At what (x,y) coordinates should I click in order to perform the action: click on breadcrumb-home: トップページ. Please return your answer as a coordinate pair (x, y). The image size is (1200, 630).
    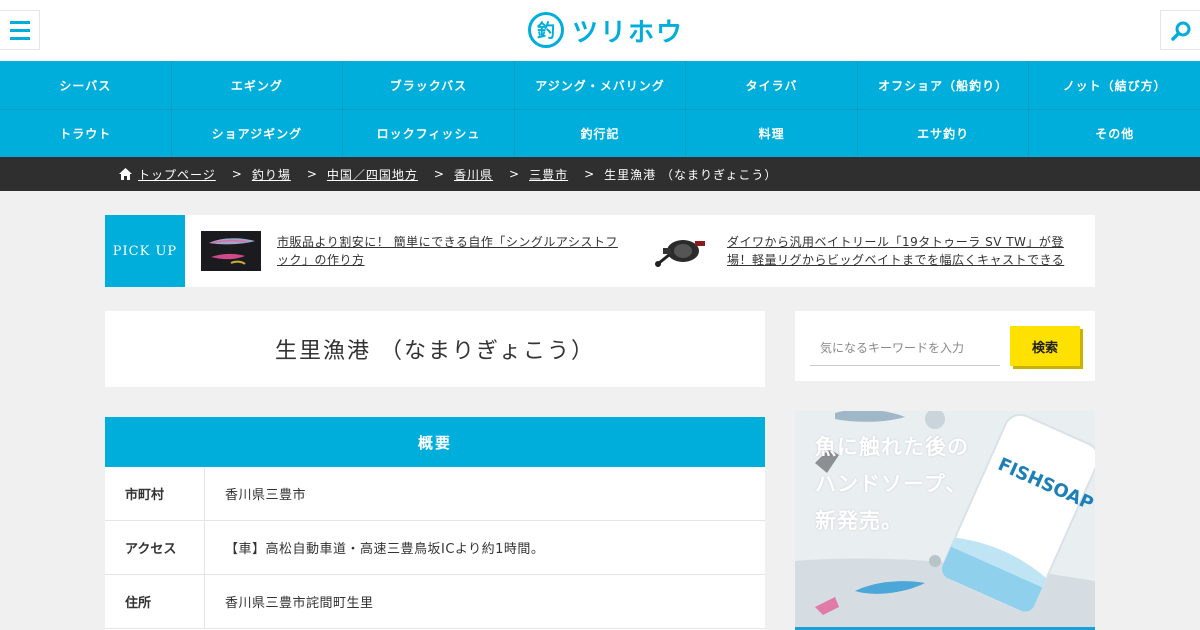
    Looking at the image, I should click on (167, 174).